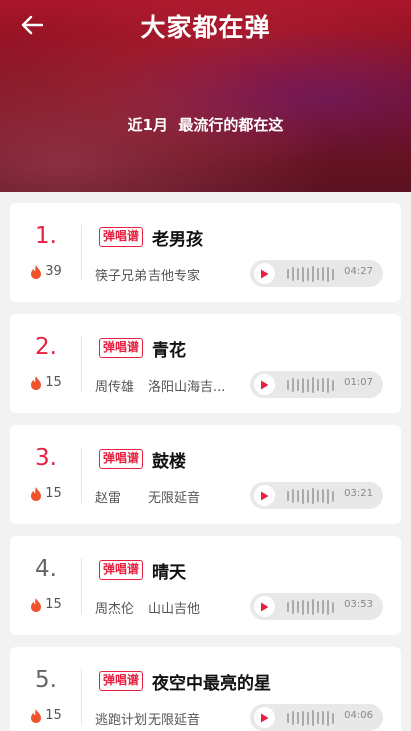 This screenshot has width=411, height=731. What do you see at coordinates (358, 493) in the screenshot?
I see `duration: 03:21` at bounding box center [358, 493].